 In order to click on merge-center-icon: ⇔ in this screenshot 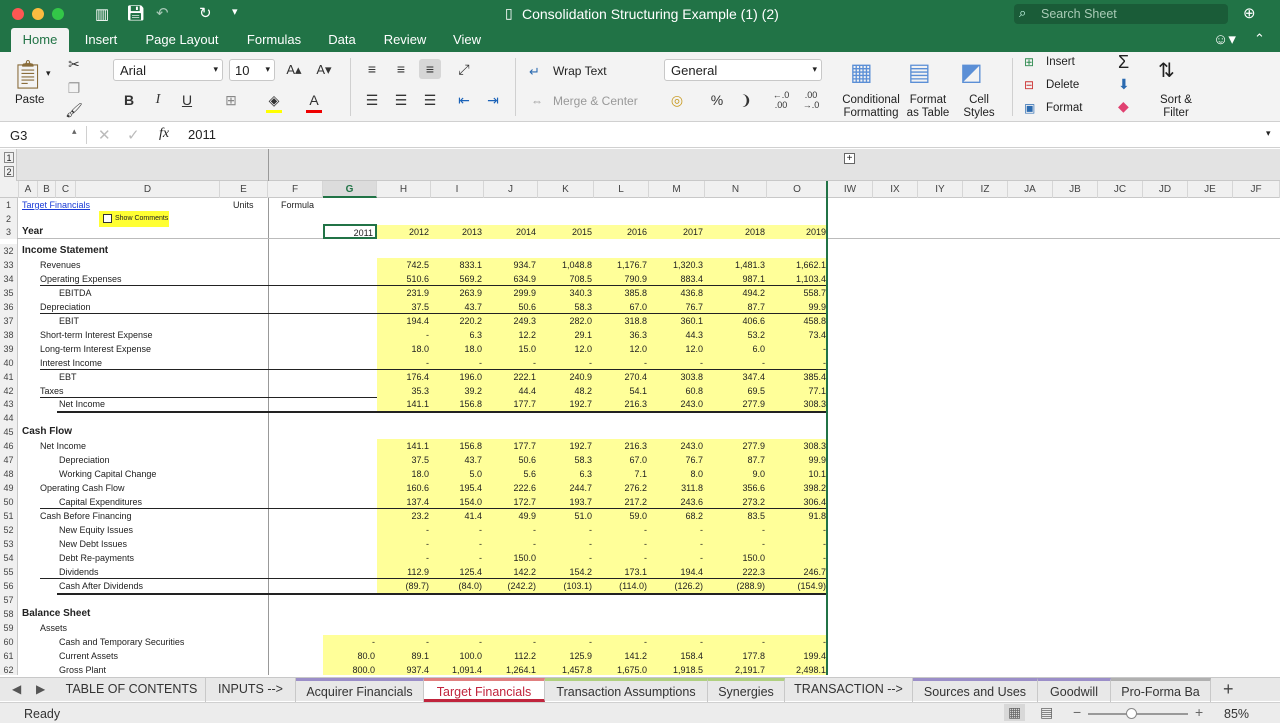, I will do `click(537, 101)`.